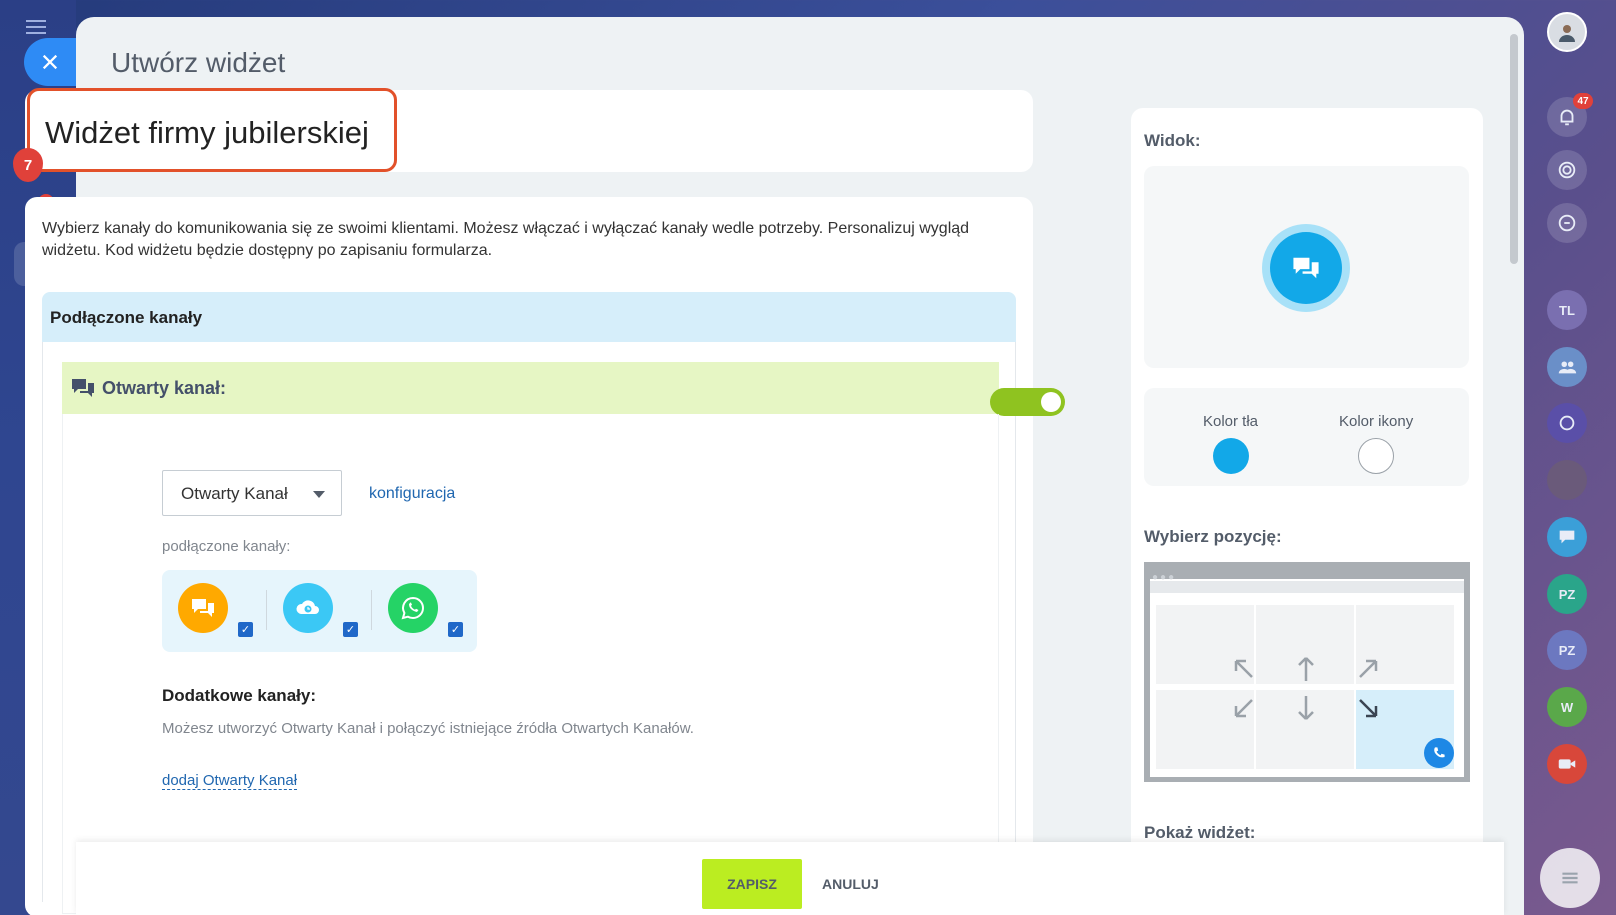 The height and width of the screenshot is (915, 1616). Describe the element at coordinates (239, 695) in the screenshot. I see `extra-channels-title: Dodatkowe kanały:` at that location.